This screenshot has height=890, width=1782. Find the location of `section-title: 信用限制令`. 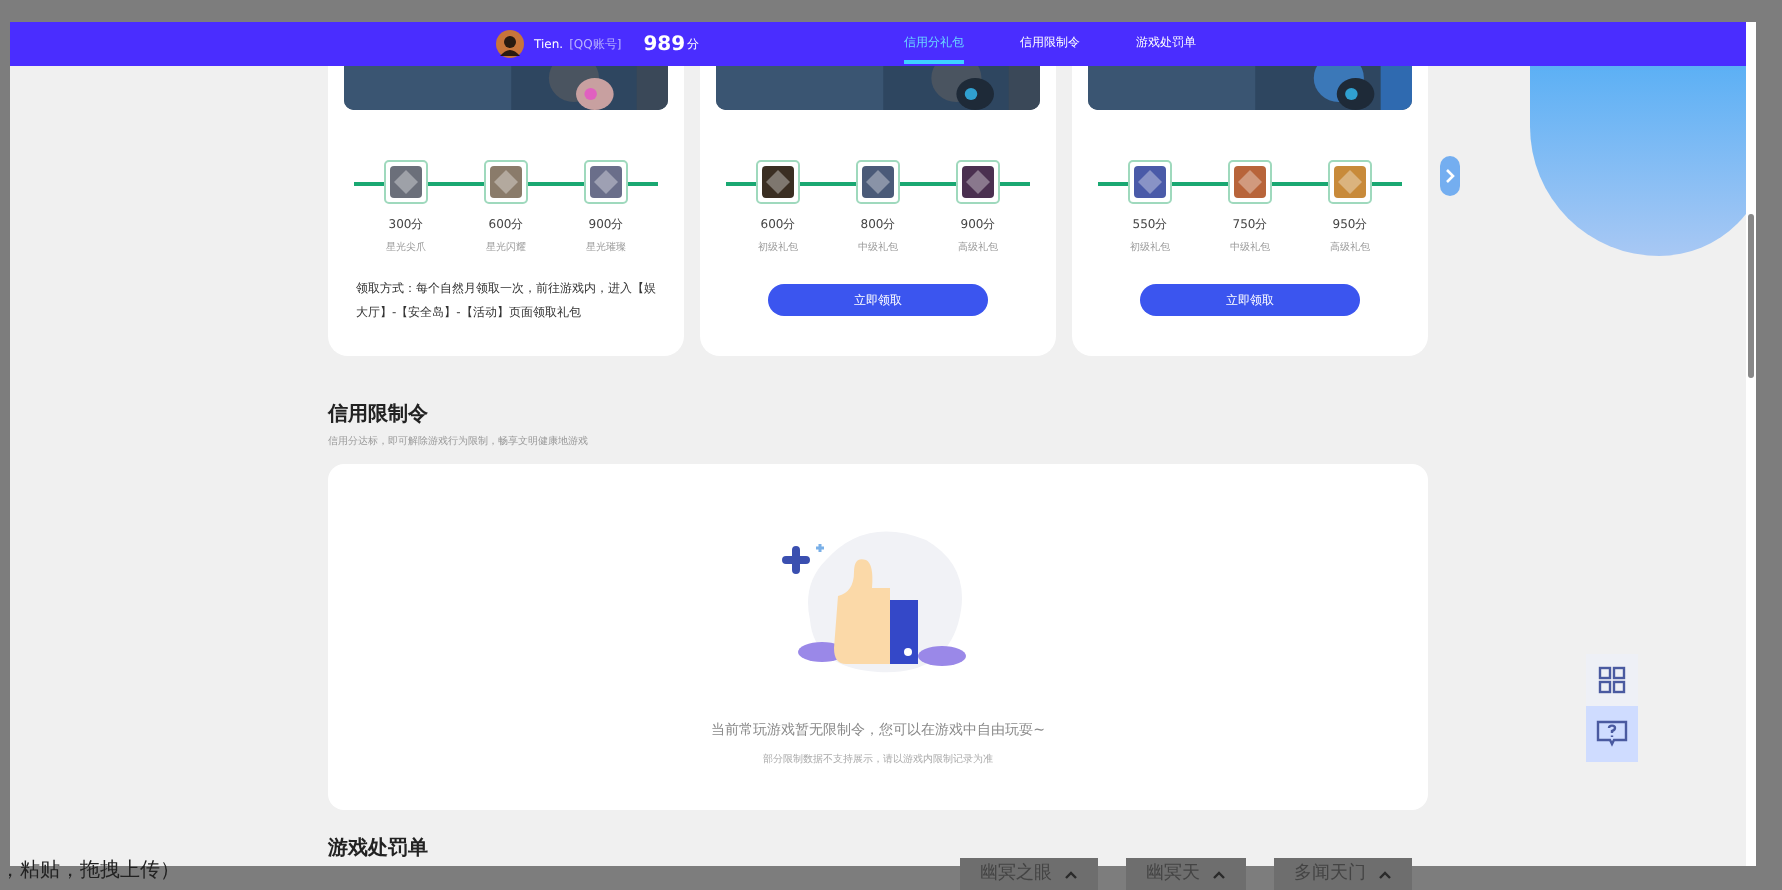

section-title: 信用限制令 is located at coordinates (379, 414).